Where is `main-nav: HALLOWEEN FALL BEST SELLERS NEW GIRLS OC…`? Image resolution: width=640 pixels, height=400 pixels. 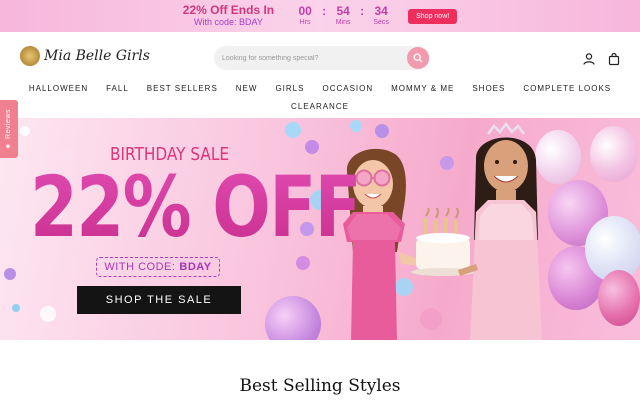
main-nav: HALLOWEEN FALL BEST SELLERS NEW GIRLS OC… is located at coordinates (320, 98).